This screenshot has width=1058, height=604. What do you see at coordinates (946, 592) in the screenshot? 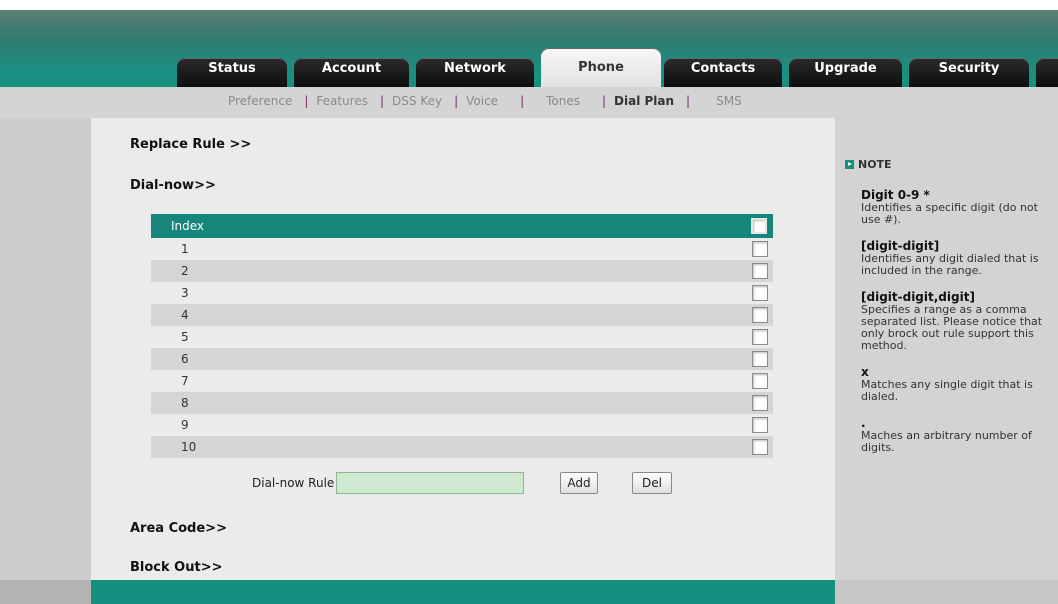
I see `footer-right` at bounding box center [946, 592].